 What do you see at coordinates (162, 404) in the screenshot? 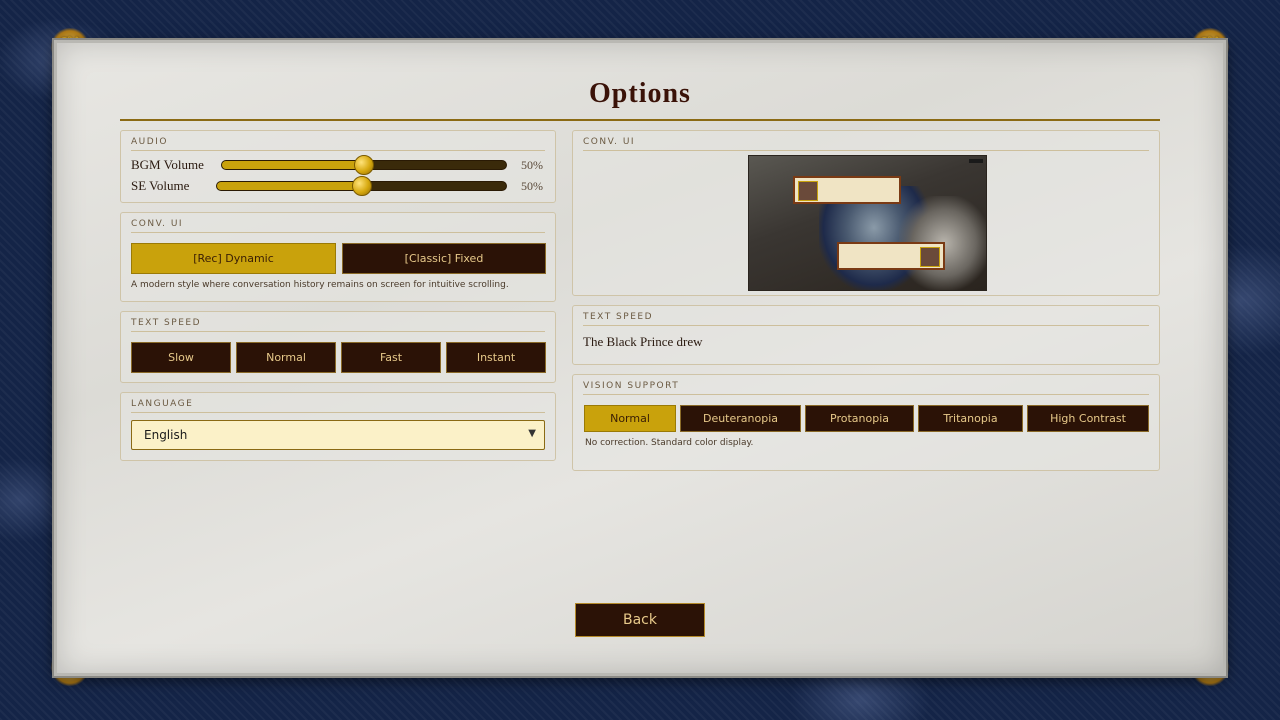
I see `section-label: LANGUAGE` at bounding box center [162, 404].